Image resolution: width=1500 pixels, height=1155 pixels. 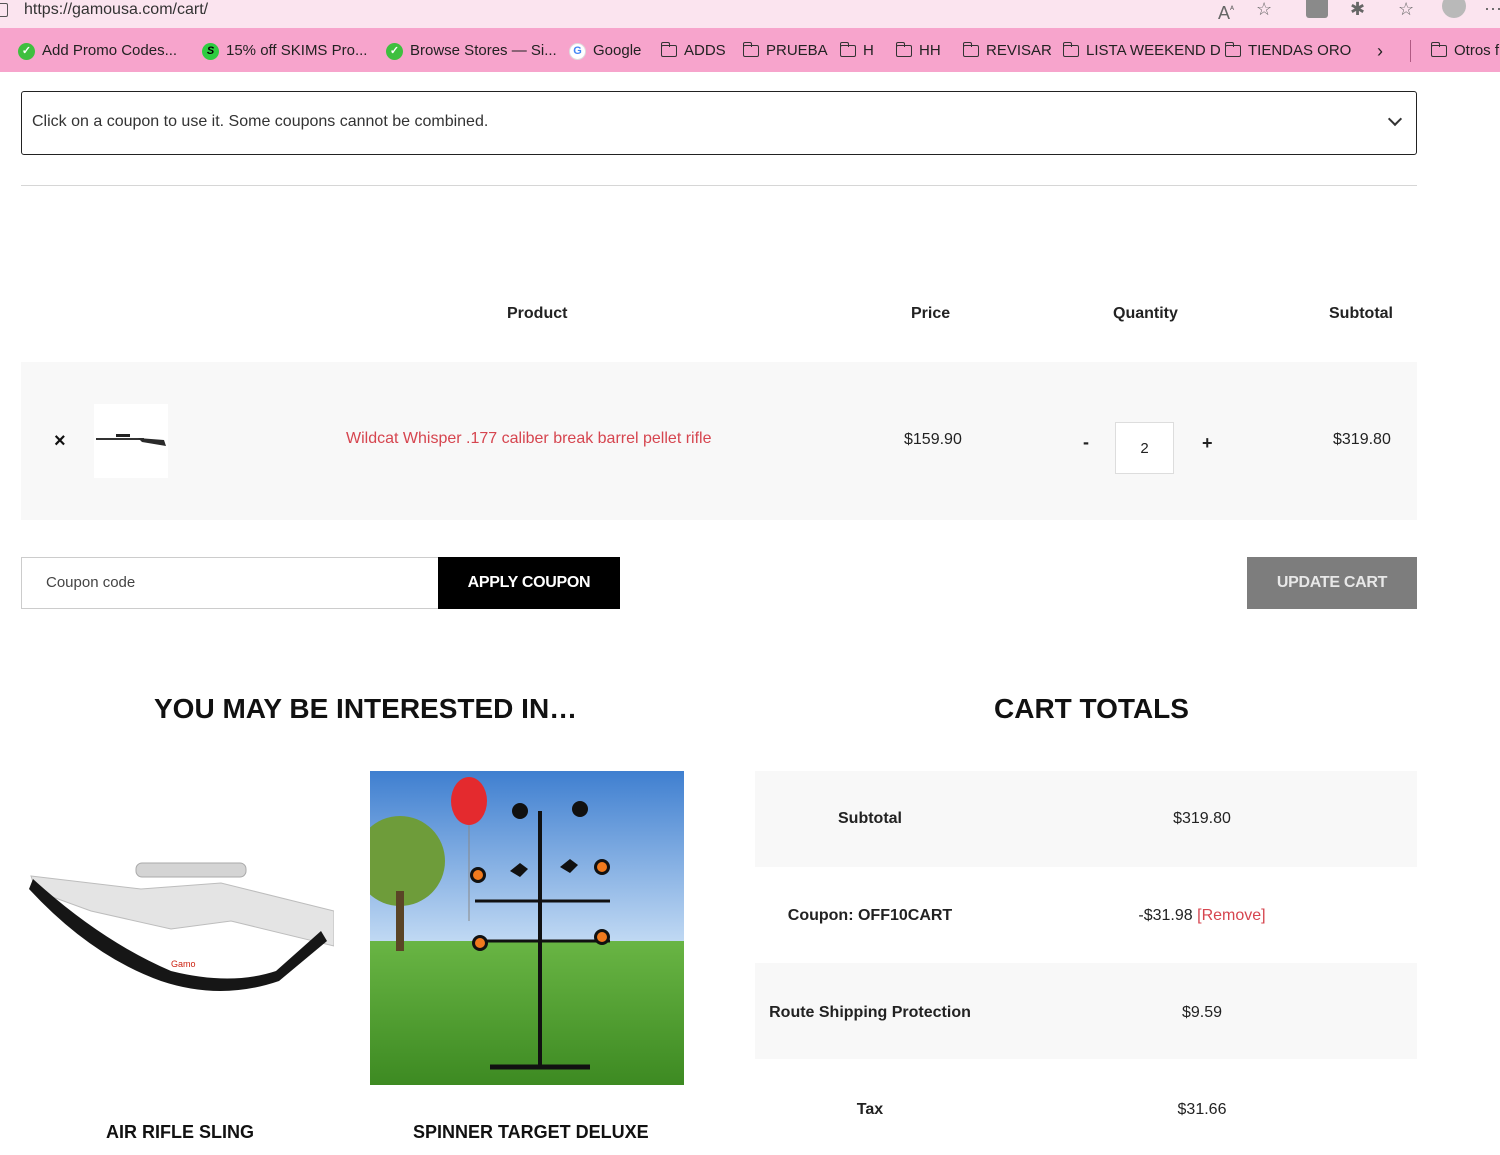 I want to click on remove-item-icon: ×, so click(x=60, y=441).